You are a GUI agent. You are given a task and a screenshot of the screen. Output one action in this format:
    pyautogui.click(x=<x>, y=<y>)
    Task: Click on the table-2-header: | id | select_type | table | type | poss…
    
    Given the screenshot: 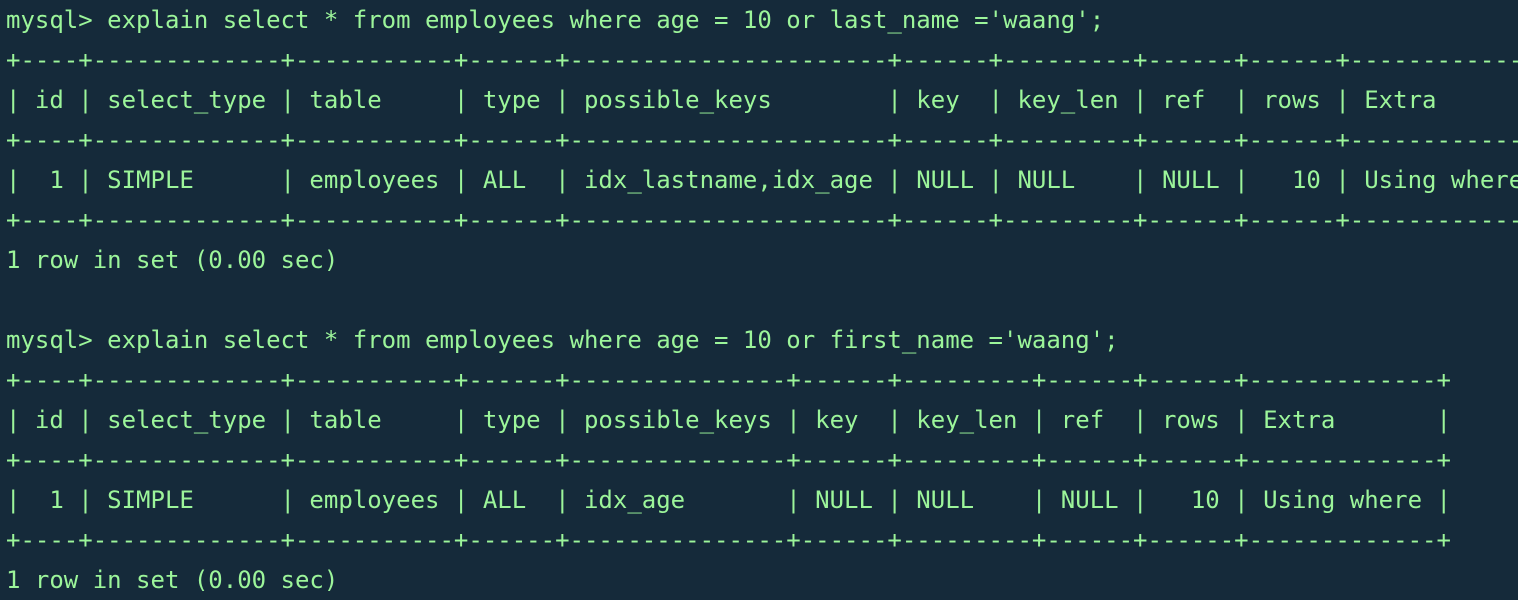 What is the action you would take?
    pyautogui.click(x=728, y=420)
    